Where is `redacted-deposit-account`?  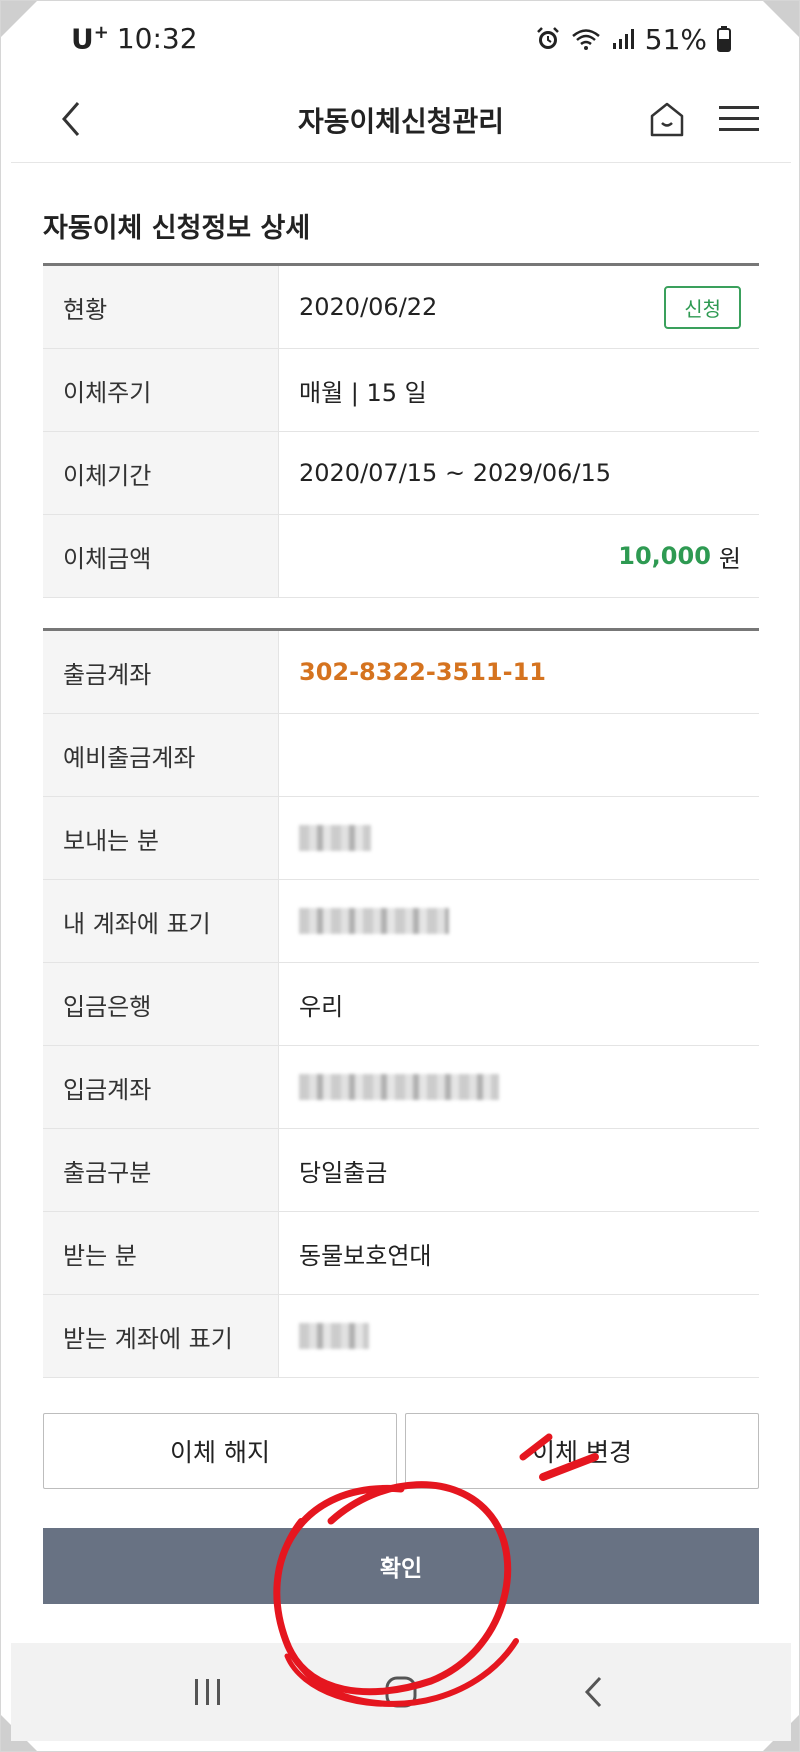
redacted-deposit-account is located at coordinates (399, 1087).